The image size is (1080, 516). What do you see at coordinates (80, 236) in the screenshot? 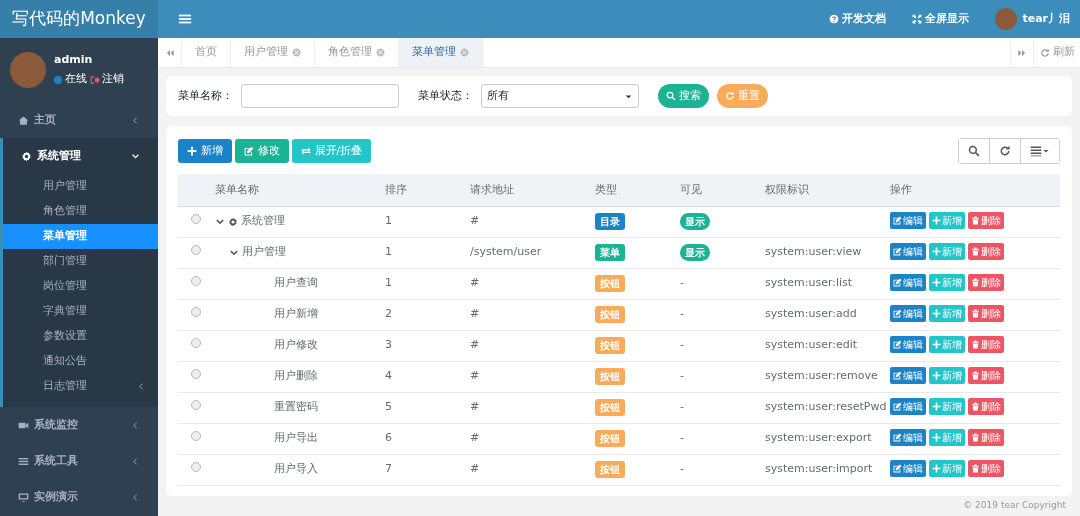
I see `sidebar-subitem: 菜单管理` at bounding box center [80, 236].